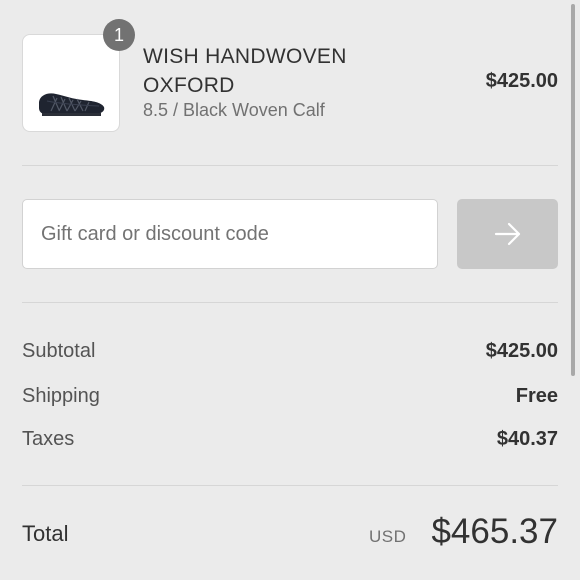  I want to click on subtotal-row: Subtotal $425.00, so click(290, 351).